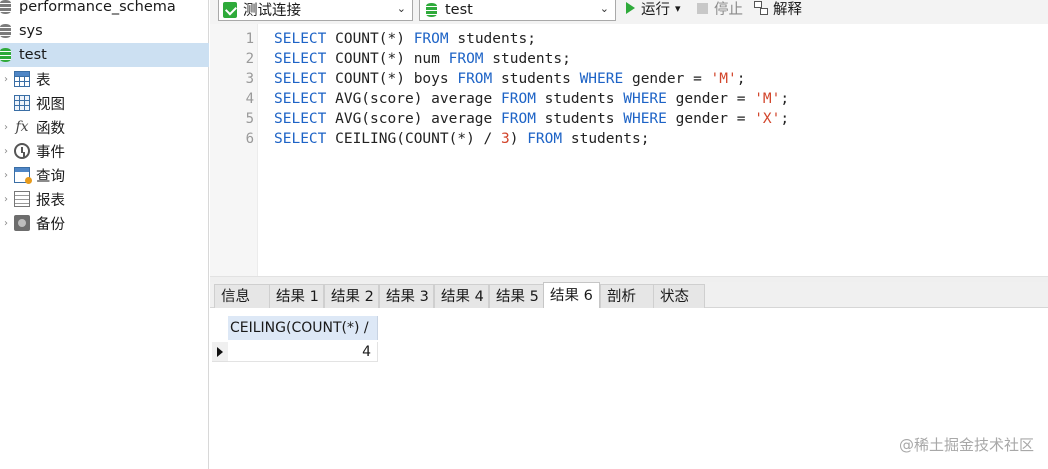 The width and height of the screenshot is (1048, 469). What do you see at coordinates (272, 11) in the screenshot?
I see `connection-select-value: 测试连接` at bounding box center [272, 11].